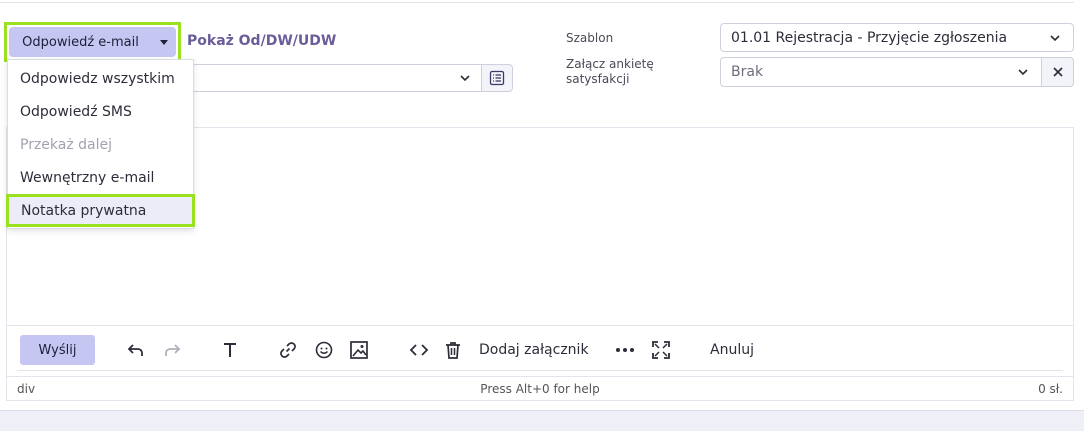  I want to click on insert-link-button, so click(288, 350).